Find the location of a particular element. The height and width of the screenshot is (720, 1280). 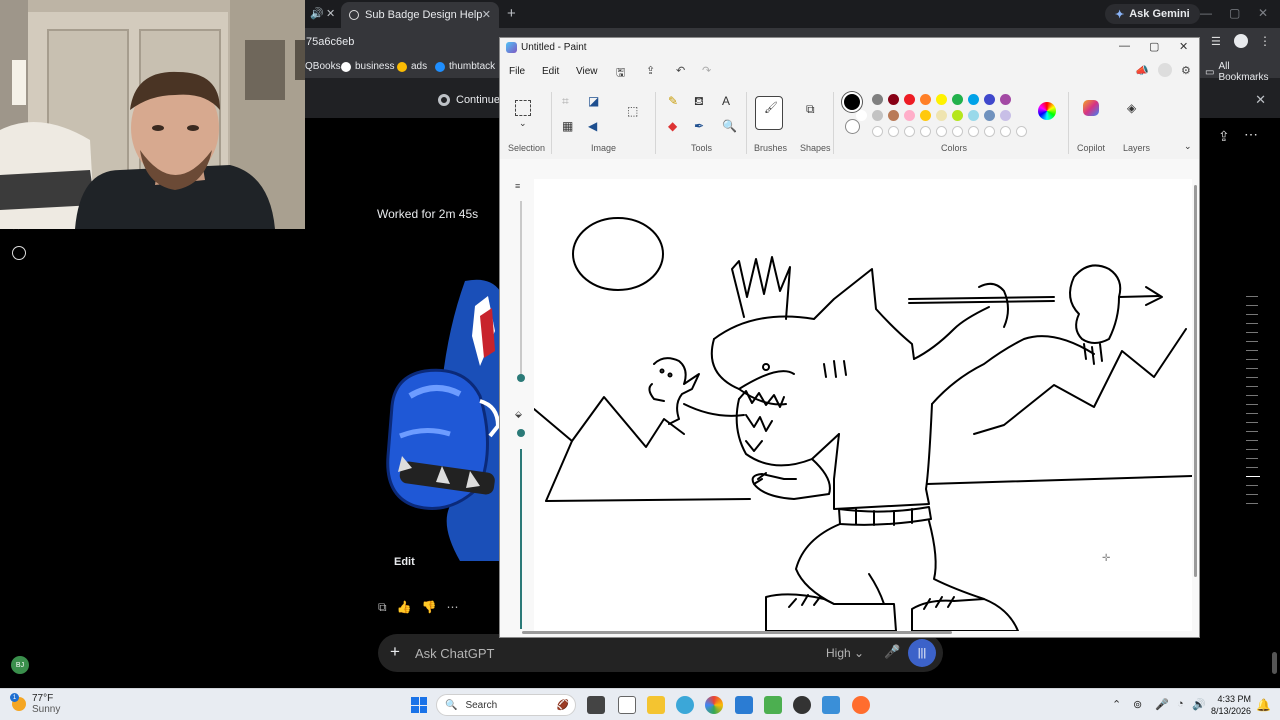

worked-duration: Worked for 2m 45s is located at coordinates (427, 214).